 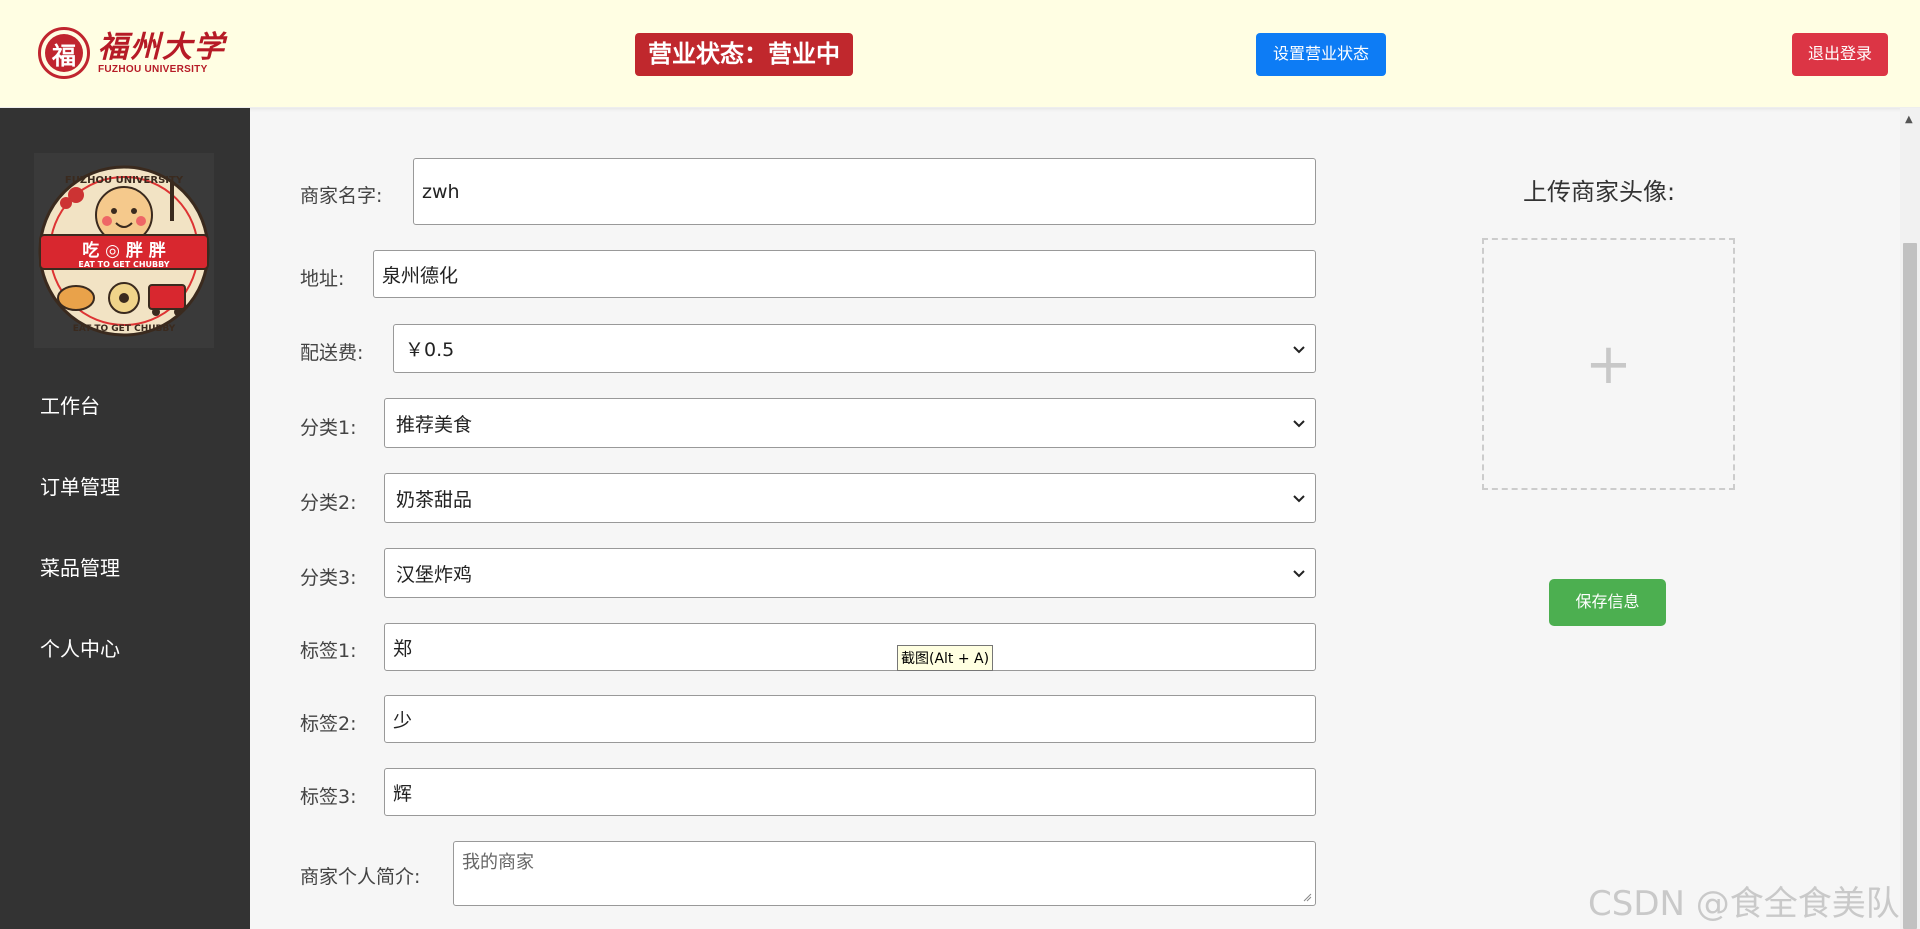 I want to click on sidebar-item-orders: 订单管理, so click(x=80, y=485).